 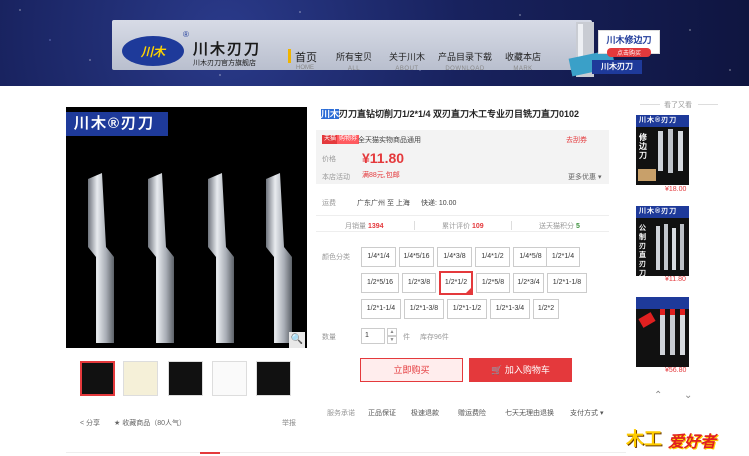 What do you see at coordinates (150, 423) in the screenshot?
I see `favorite-link: ★ 收藏商品（80人气）` at bounding box center [150, 423].